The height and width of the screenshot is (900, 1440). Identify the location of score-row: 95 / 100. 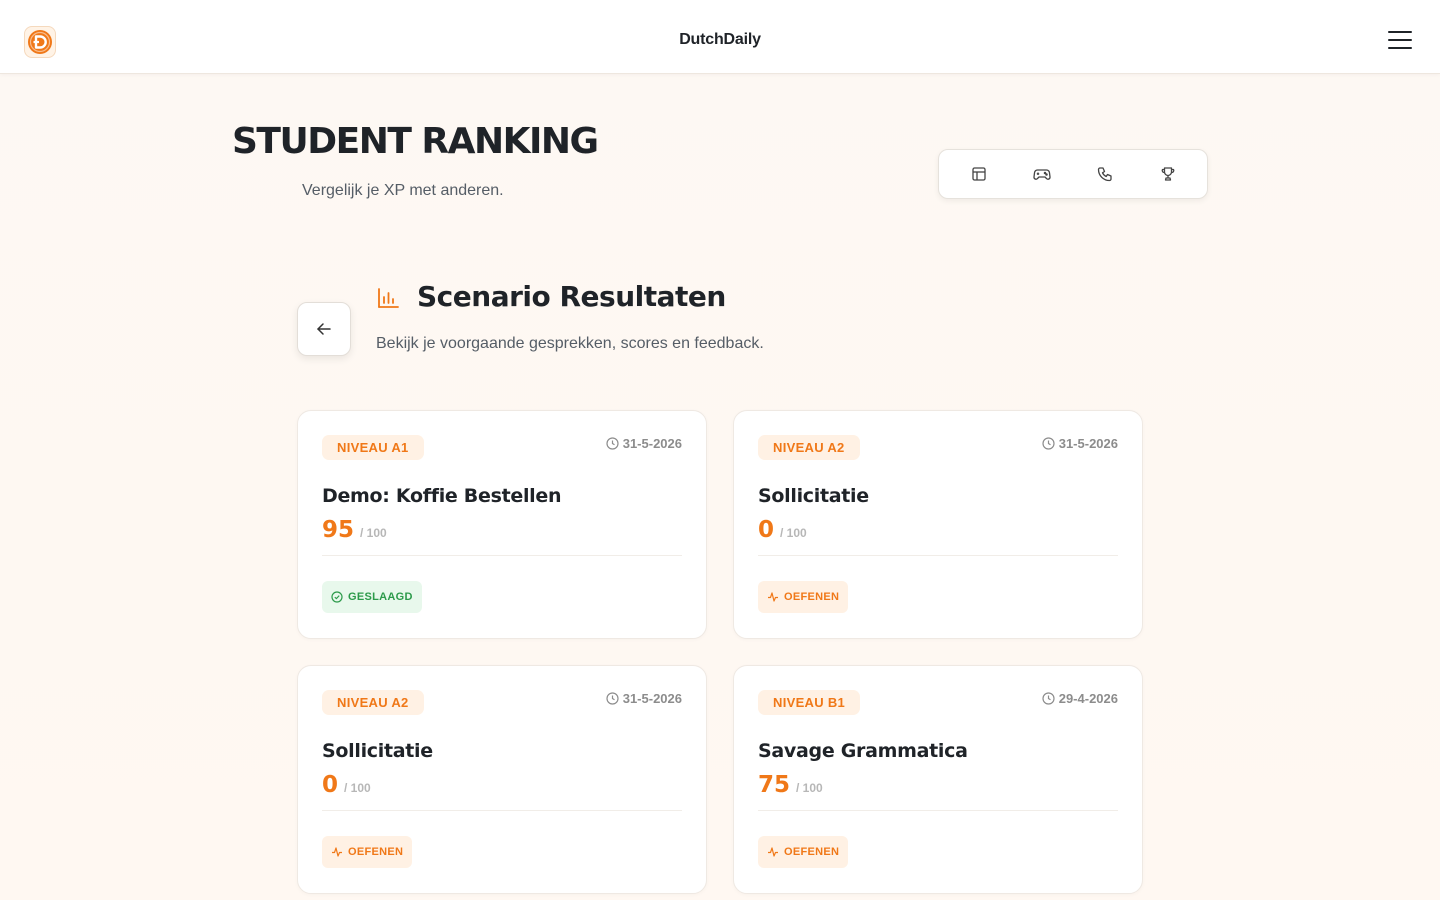
(354, 530).